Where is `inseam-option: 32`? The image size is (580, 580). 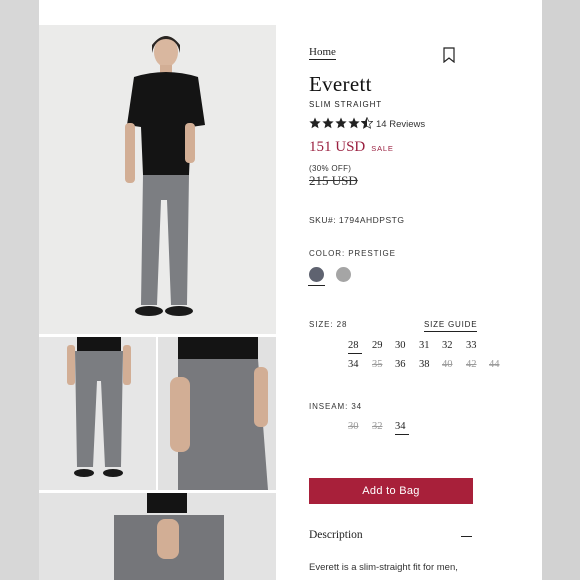 inseam-option: 32 is located at coordinates (379, 427).